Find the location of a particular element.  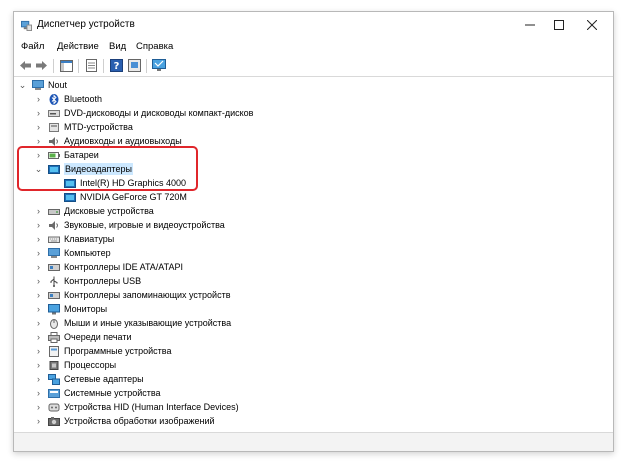

console-tree-icon is located at coordinates (66, 65).